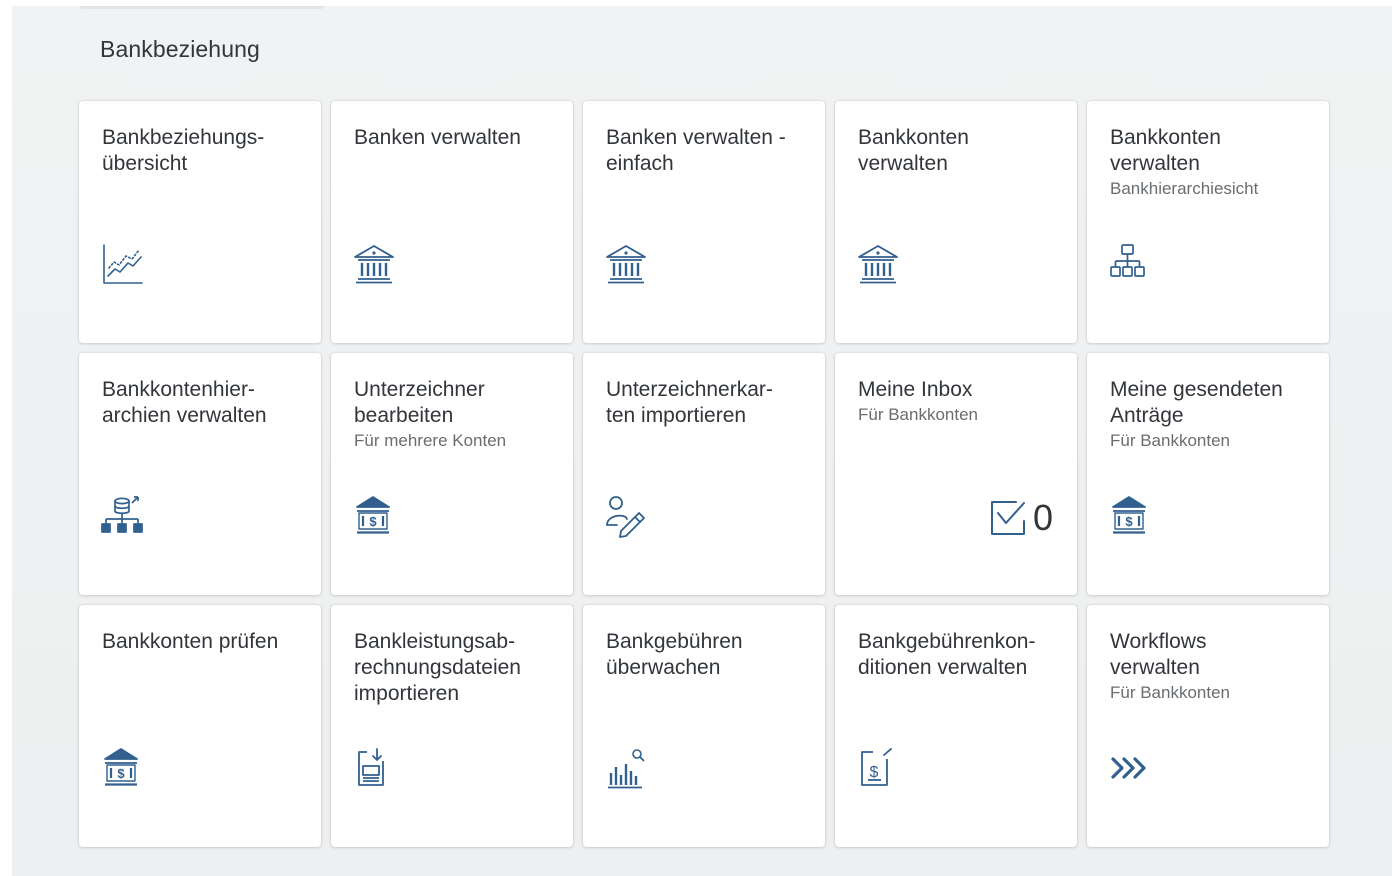 The image size is (1392, 876). I want to click on tile-title: Bankgebühren überwachen, so click(674, 654).